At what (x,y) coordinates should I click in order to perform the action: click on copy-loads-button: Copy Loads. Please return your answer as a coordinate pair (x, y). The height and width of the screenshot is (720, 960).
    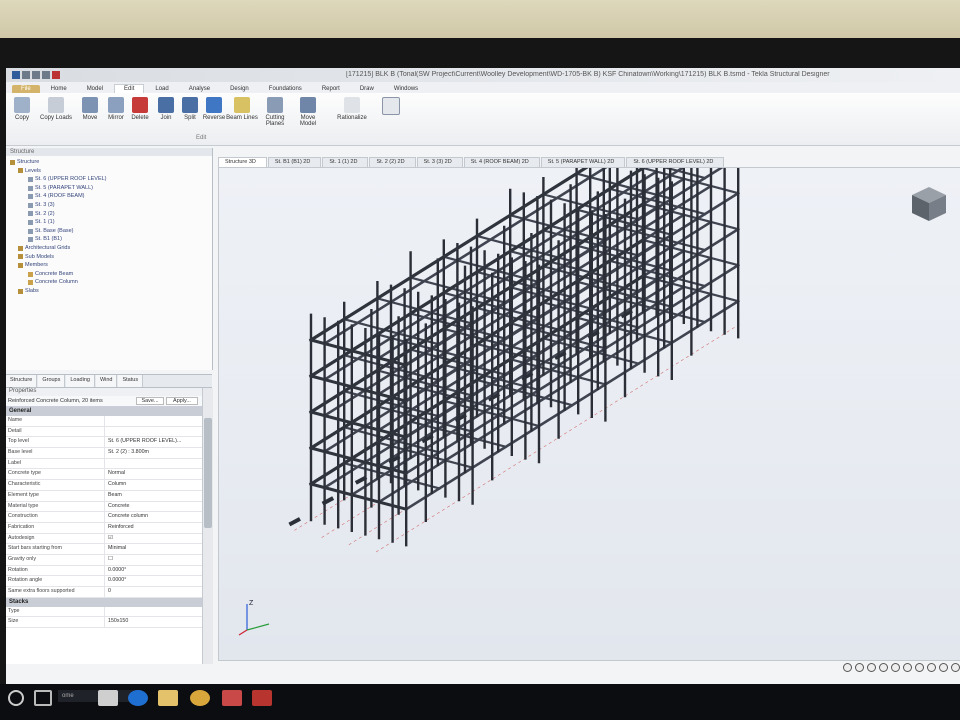
    Looking at the image, I should click on (56, 109).